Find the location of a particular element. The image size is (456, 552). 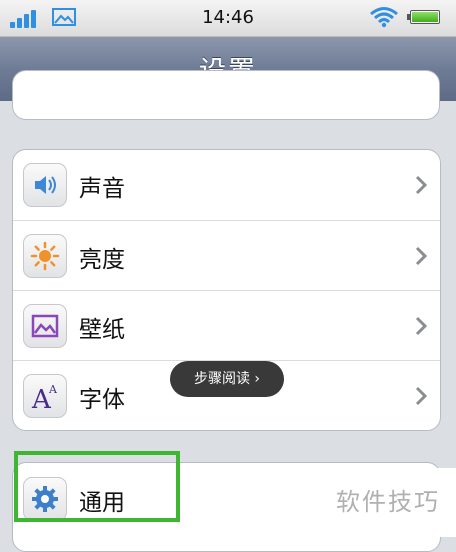

status-bar: 14:46 is located at coordinates (228, 18).